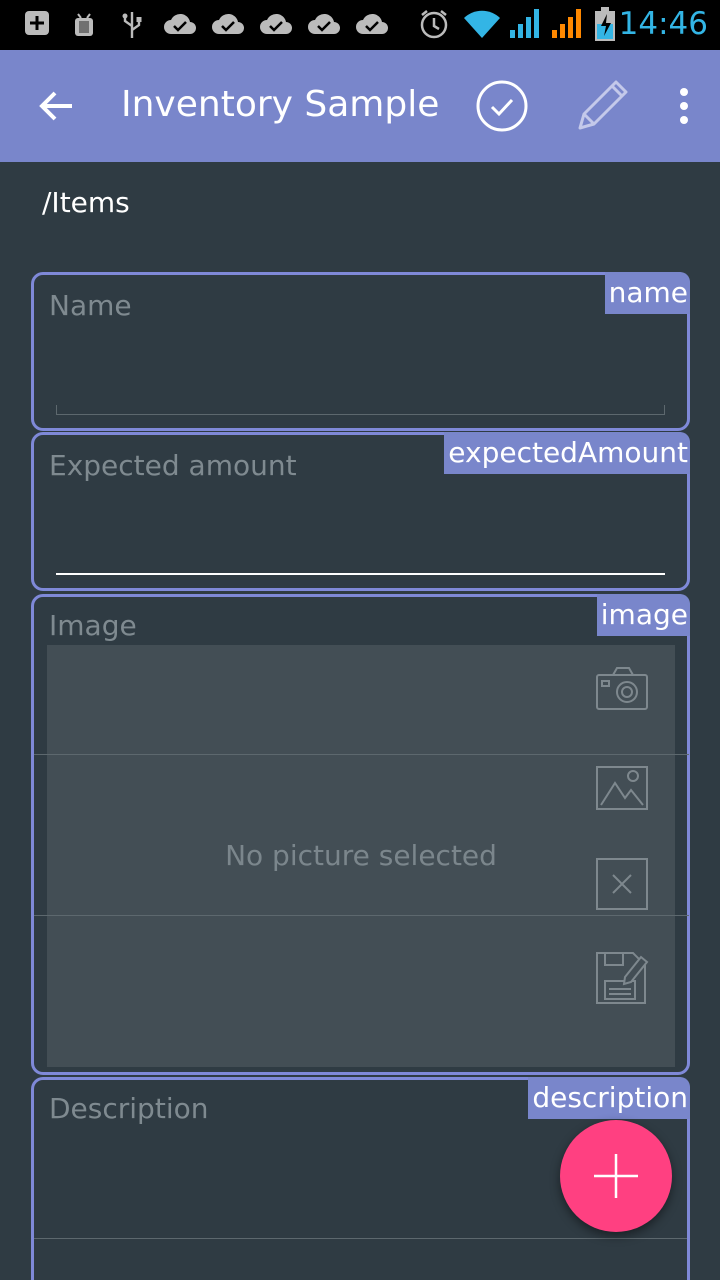 The height and width of the screenshot is (1280, 720). Describe the element at coordinates (86, 202) in the screenshot. I see `breadcrumb: /Items` at that location.